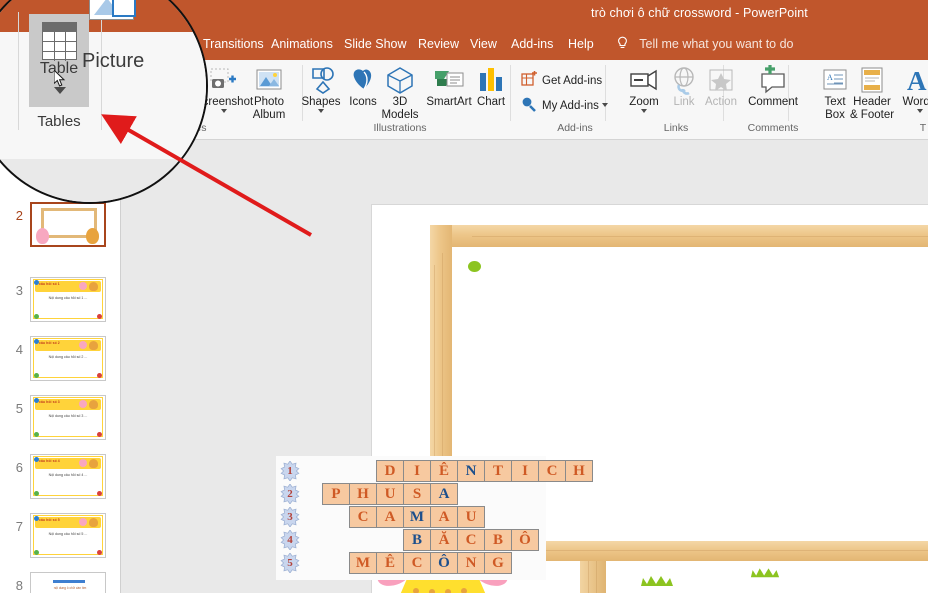  Describe the element at coordinates (676, 128) in the screenshot. I see `ribbon-group-label: Links` at that location.